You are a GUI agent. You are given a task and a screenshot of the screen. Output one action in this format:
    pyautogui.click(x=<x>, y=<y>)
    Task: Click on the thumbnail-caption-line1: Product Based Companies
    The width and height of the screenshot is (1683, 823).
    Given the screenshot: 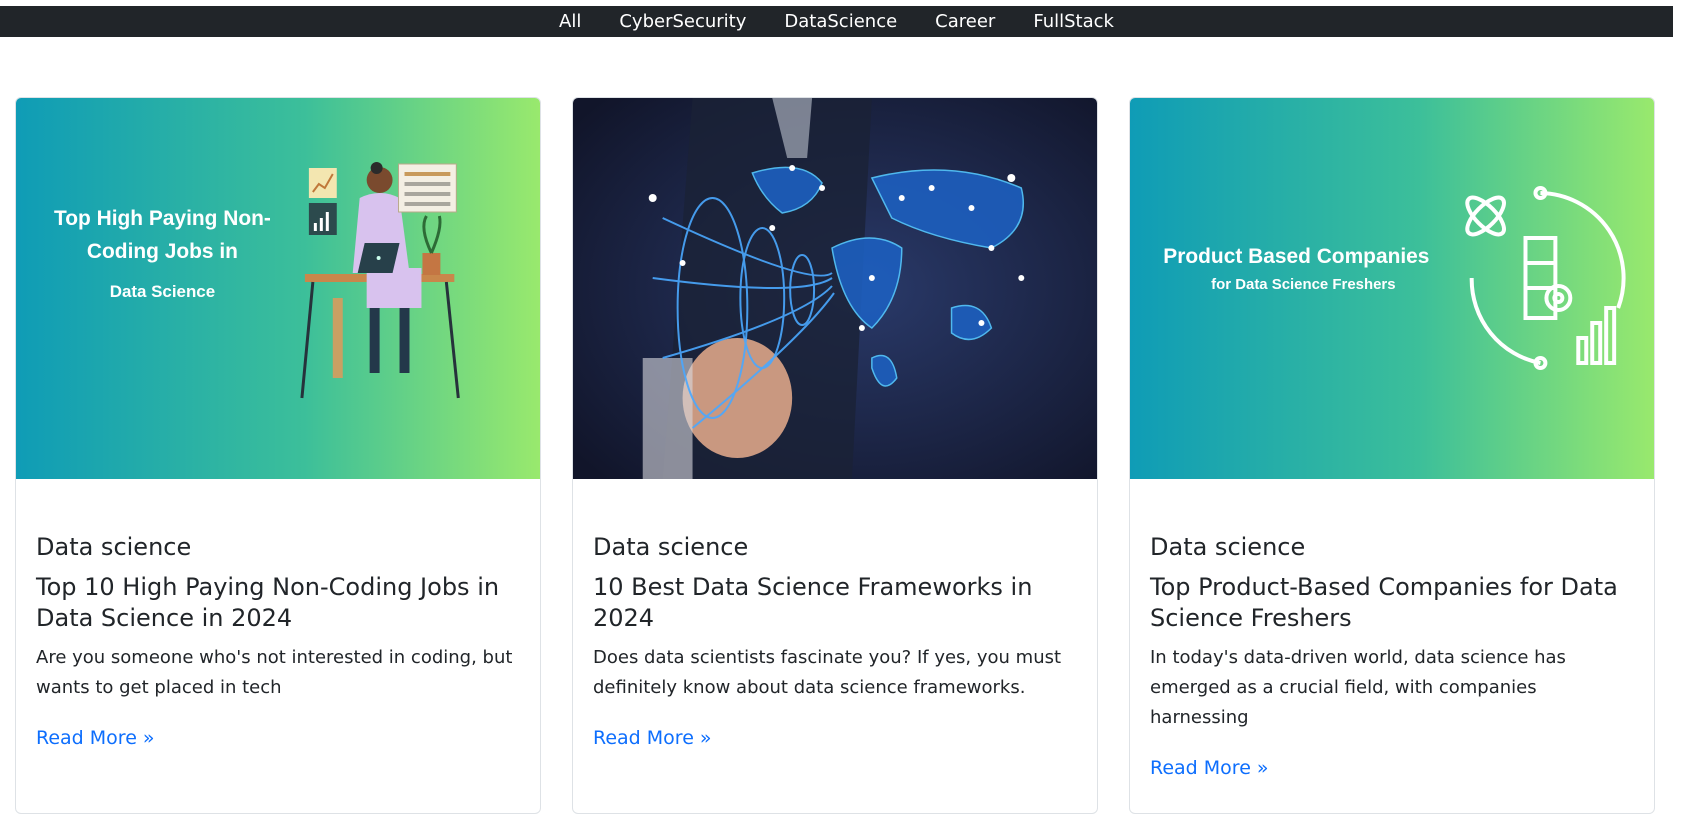 What is the action you would take?
    pyautogui.click(x=1296, y=256)
    